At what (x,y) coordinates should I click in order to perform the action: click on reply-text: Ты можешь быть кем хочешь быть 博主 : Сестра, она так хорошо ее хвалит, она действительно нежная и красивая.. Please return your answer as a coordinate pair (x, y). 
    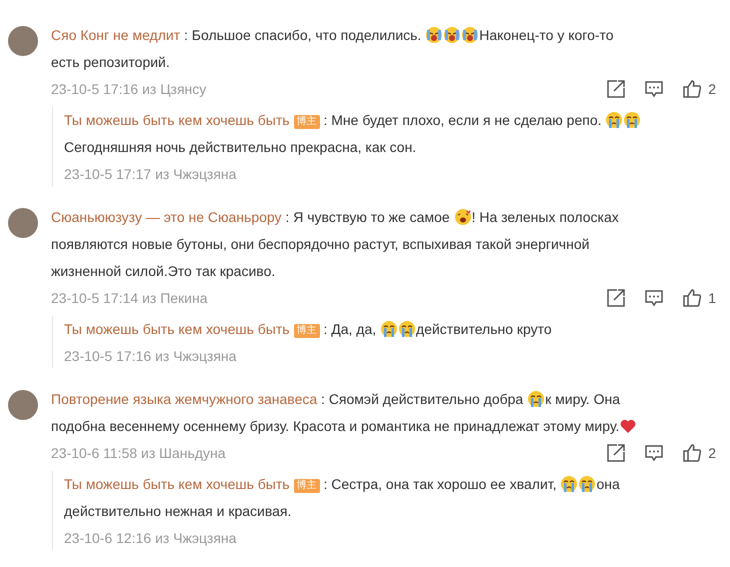
    Looking at the image, I should click on (342, 497).